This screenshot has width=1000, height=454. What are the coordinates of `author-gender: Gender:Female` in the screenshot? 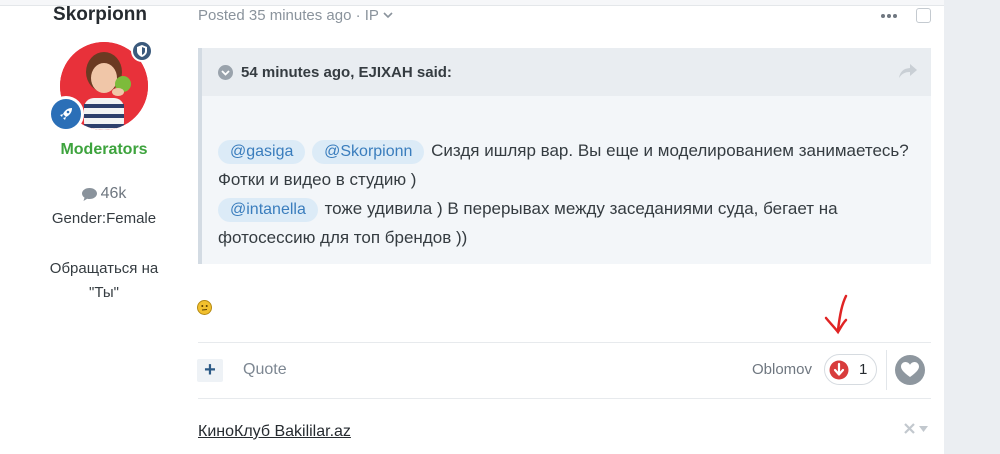 It's located at (104, 218).